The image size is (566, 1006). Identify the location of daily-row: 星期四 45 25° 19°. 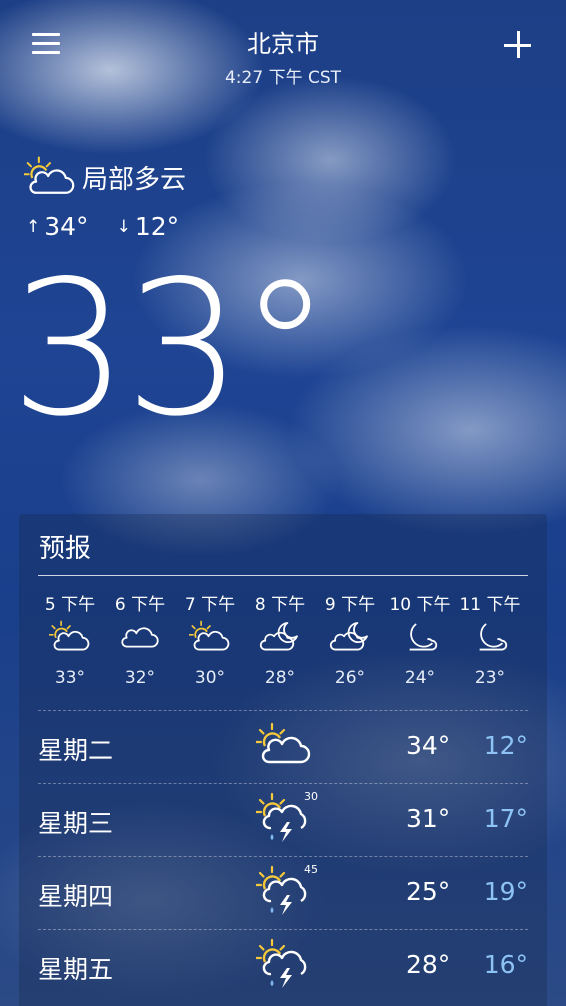
(283, 892).